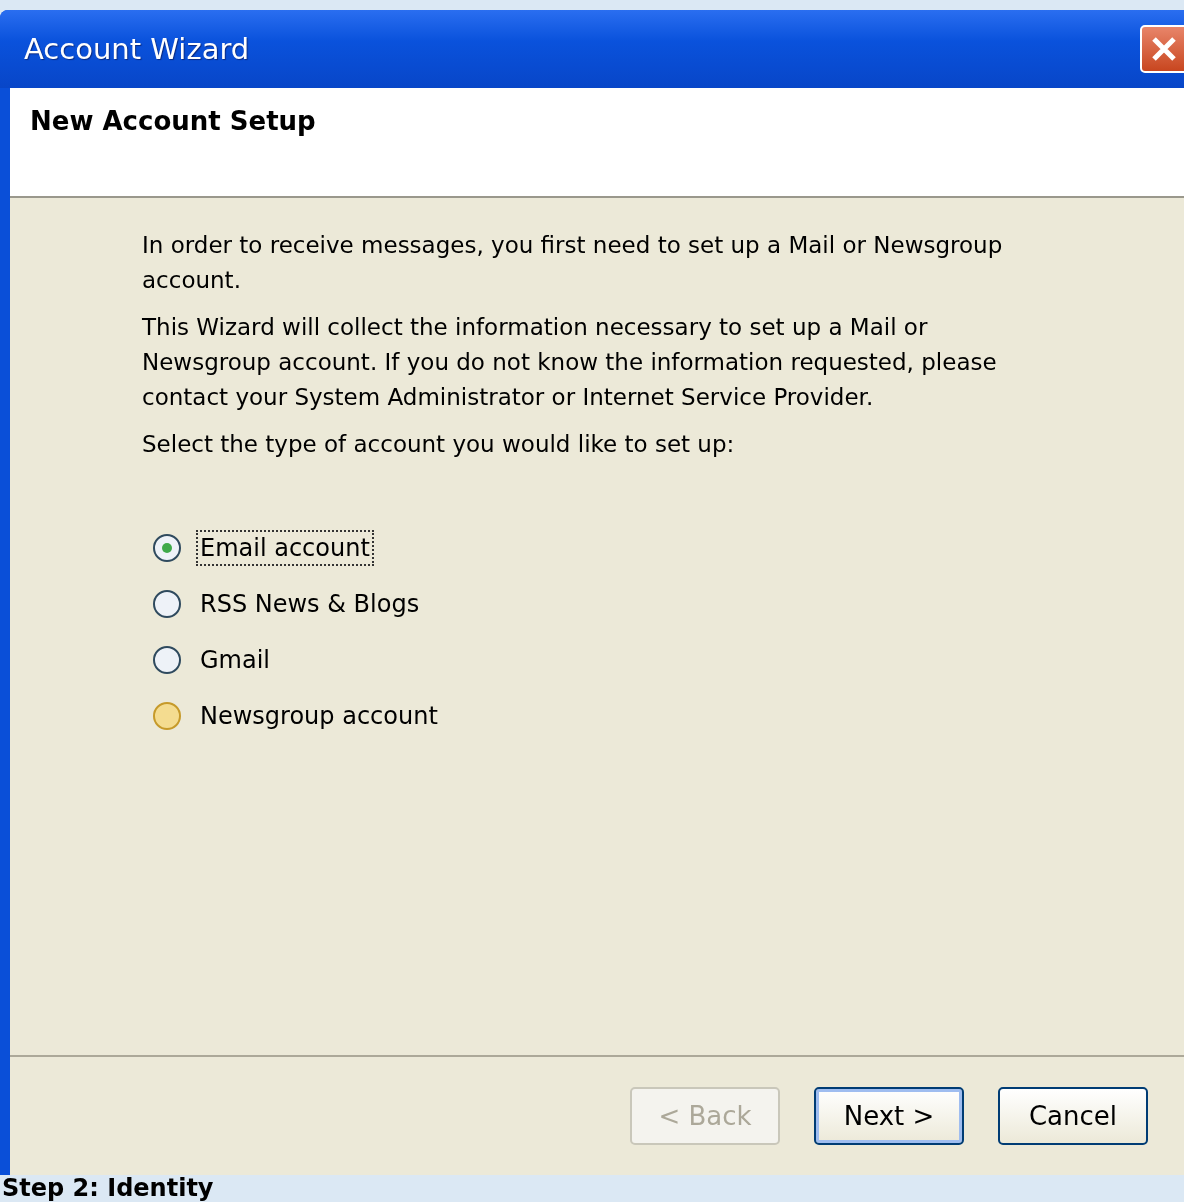  What do you see at coordinates (235, 660) in the screenshot?
I see `radio-label: Gmail` at bounding box center [235, 660].